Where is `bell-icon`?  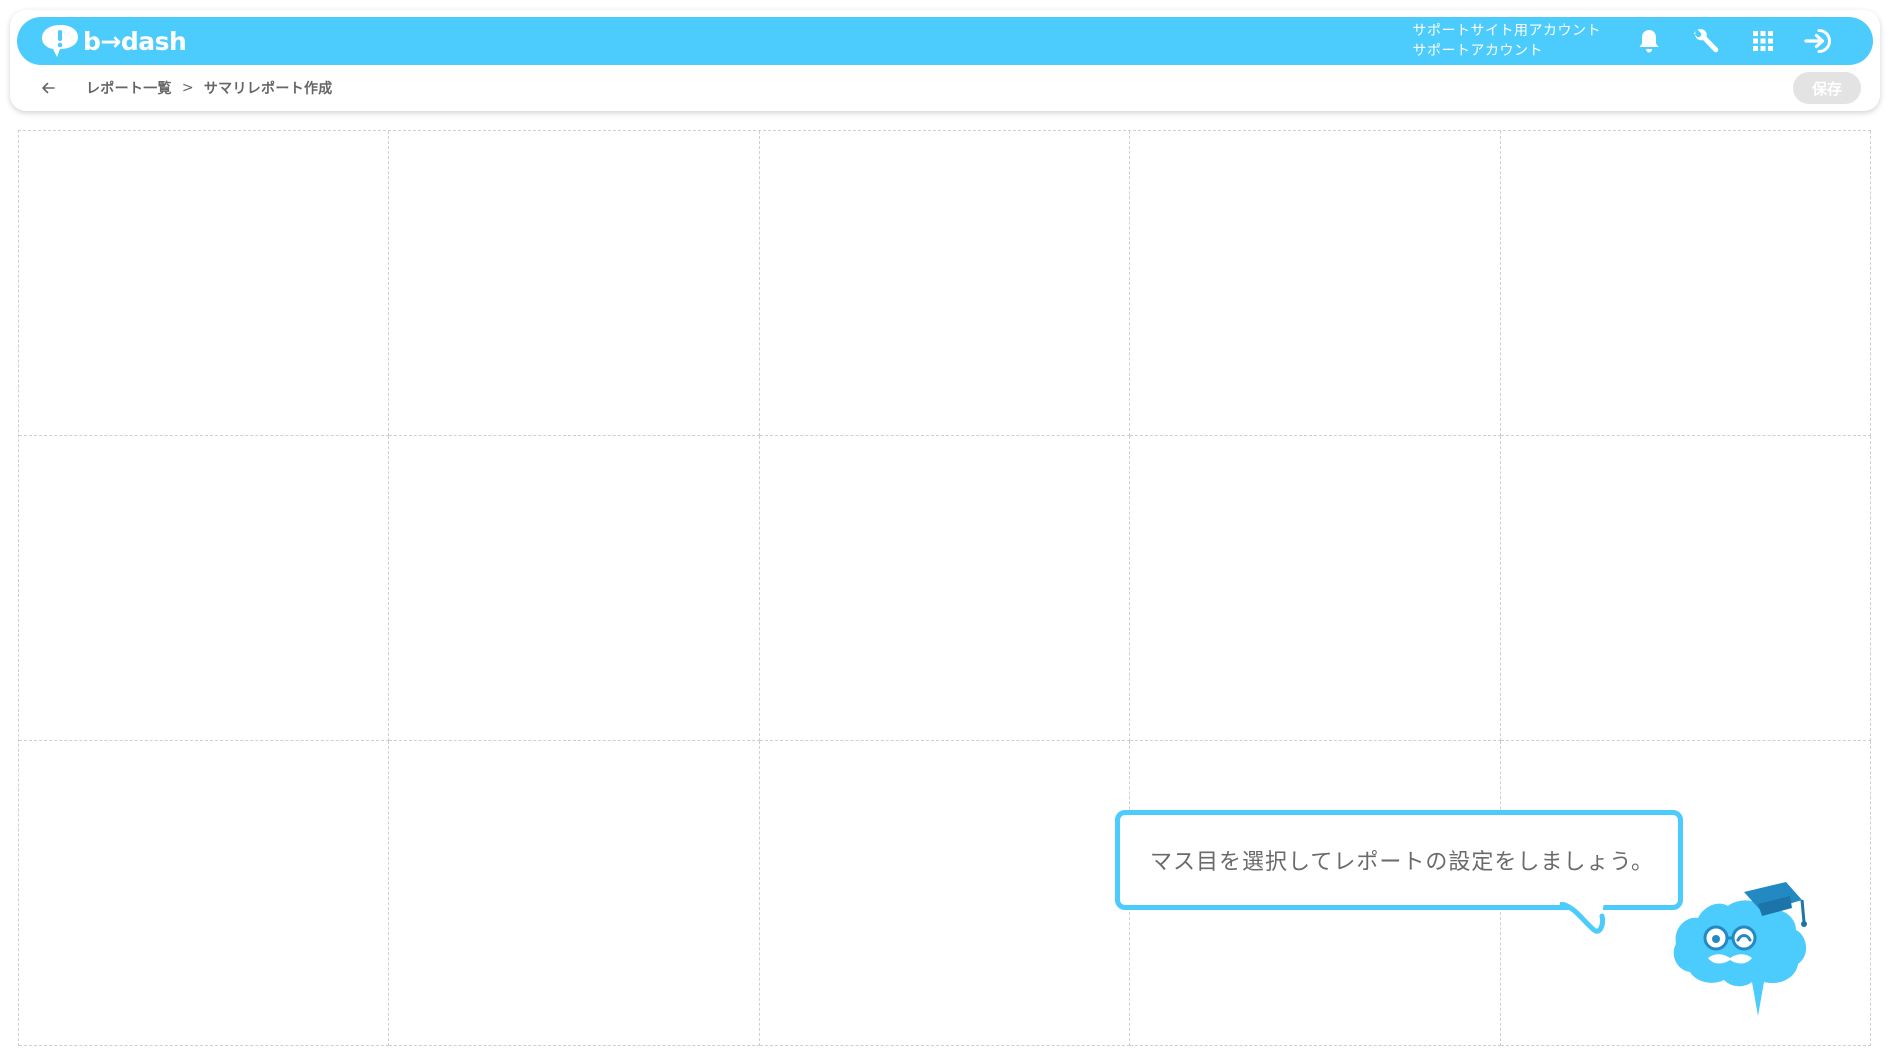 bell-icon is located at coordinates (1649, 41).